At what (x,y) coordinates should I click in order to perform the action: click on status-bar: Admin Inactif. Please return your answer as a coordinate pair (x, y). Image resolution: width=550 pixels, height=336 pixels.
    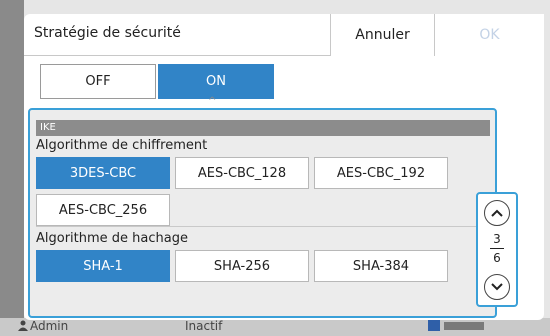
    Looking at the image, I should click on (275, 327).